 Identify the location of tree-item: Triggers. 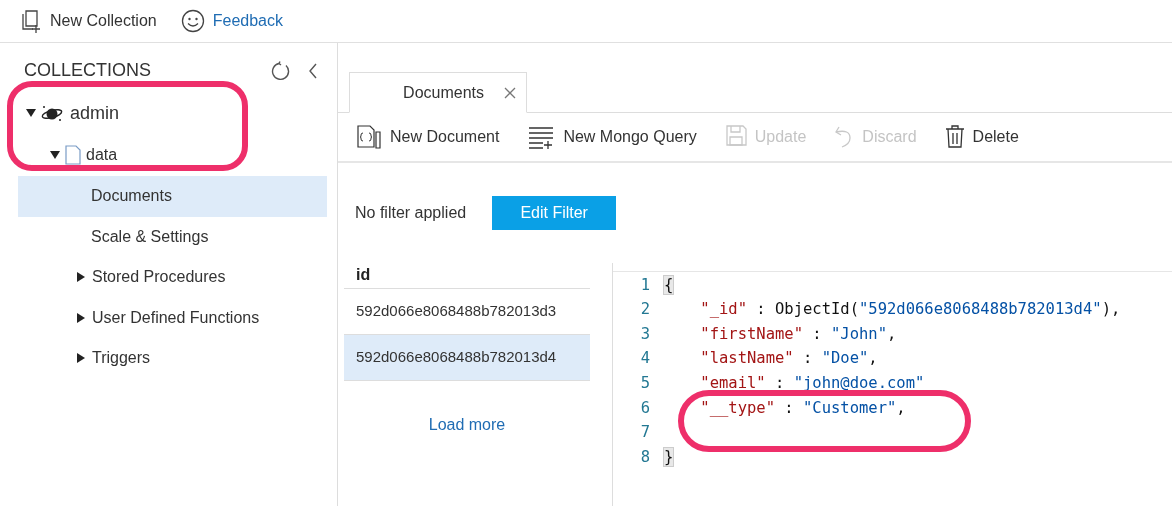
(172, 358).